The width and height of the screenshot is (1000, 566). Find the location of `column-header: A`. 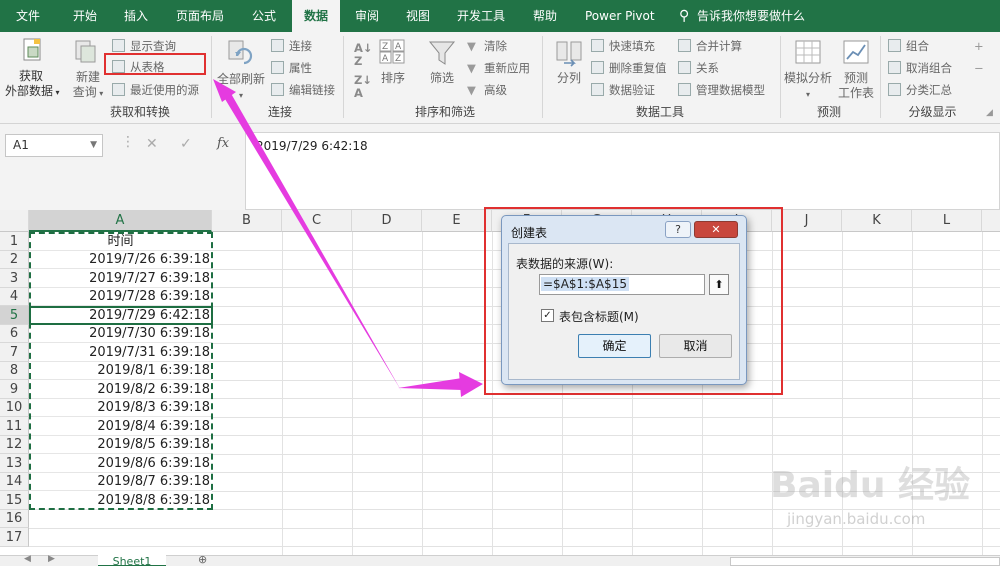

column-header: A is located at coordinates (120, 221).